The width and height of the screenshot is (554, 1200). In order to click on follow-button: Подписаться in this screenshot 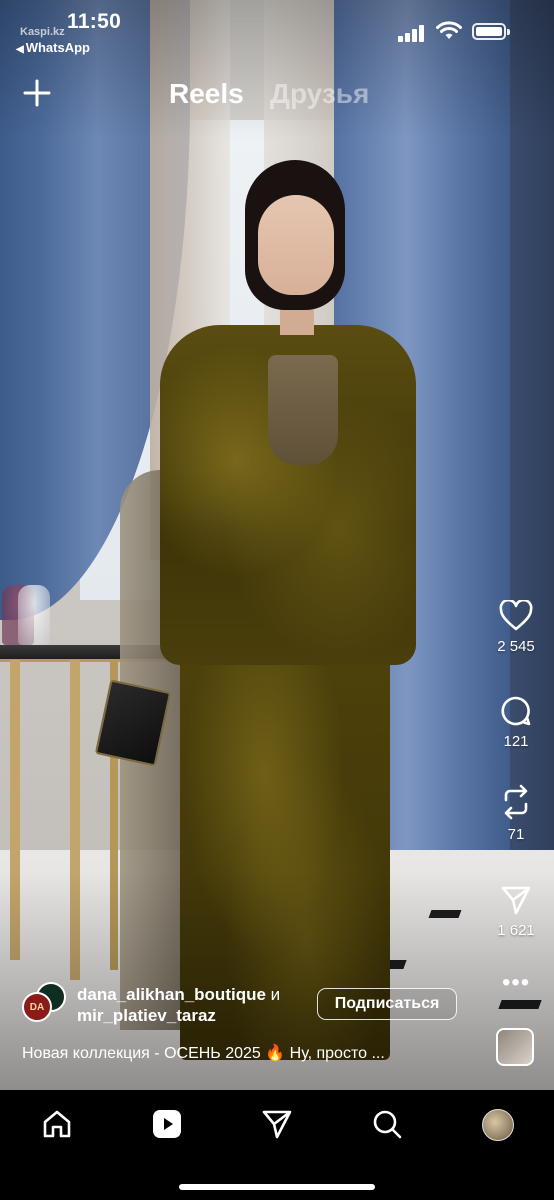, I will do `click(387, 1004)`.